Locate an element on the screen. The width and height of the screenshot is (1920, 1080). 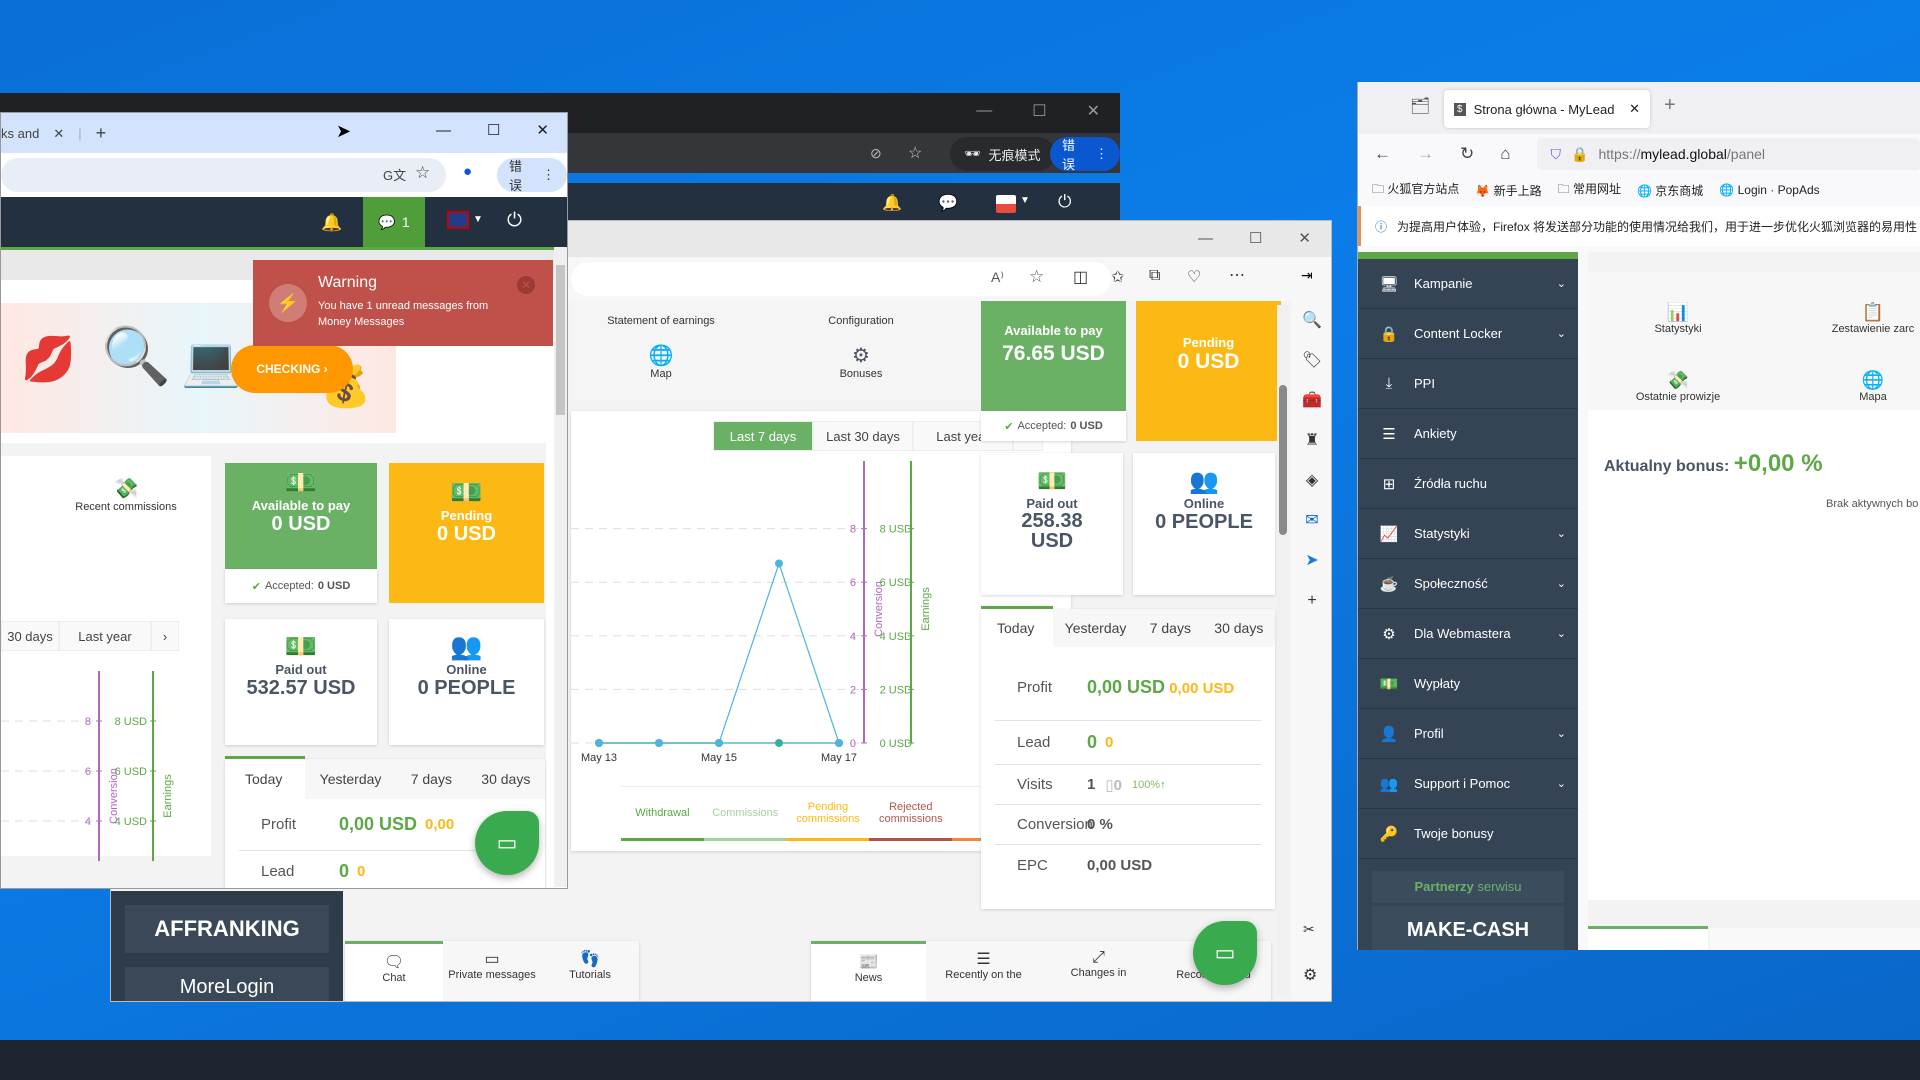
chat-icon: 💬 is located at coordinates (948, 203).